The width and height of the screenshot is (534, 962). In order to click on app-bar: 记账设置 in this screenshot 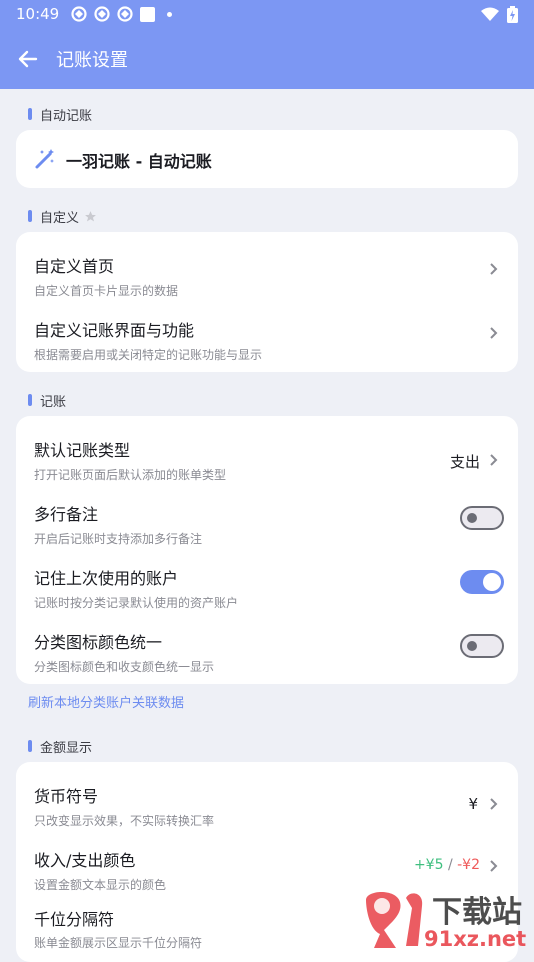, I will do `click(267, 58)`.